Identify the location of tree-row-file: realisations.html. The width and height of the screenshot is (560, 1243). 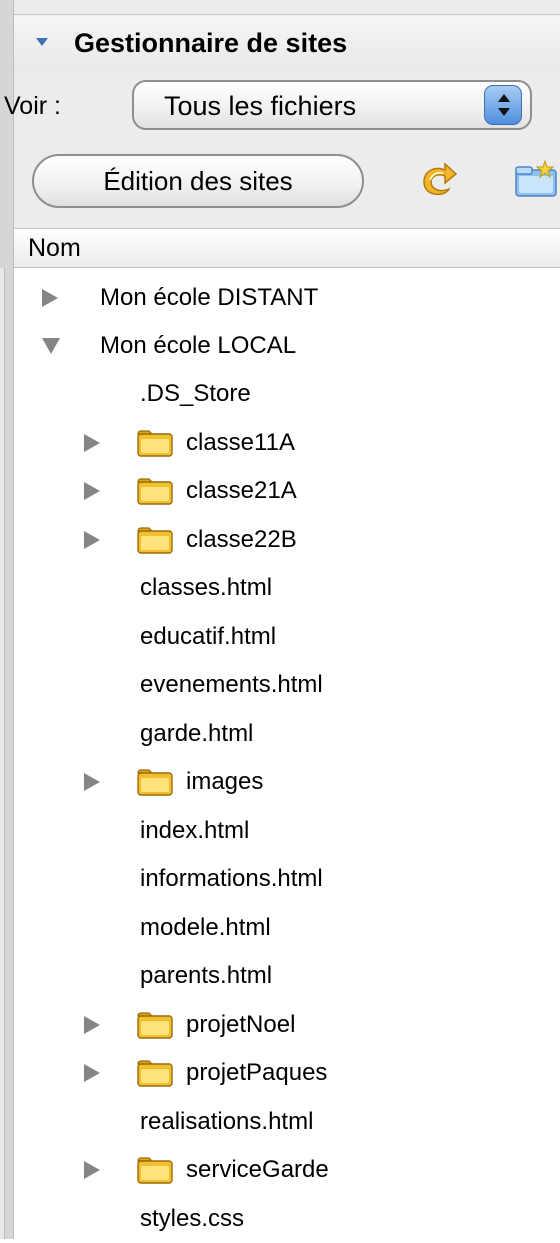
(287, 1122).